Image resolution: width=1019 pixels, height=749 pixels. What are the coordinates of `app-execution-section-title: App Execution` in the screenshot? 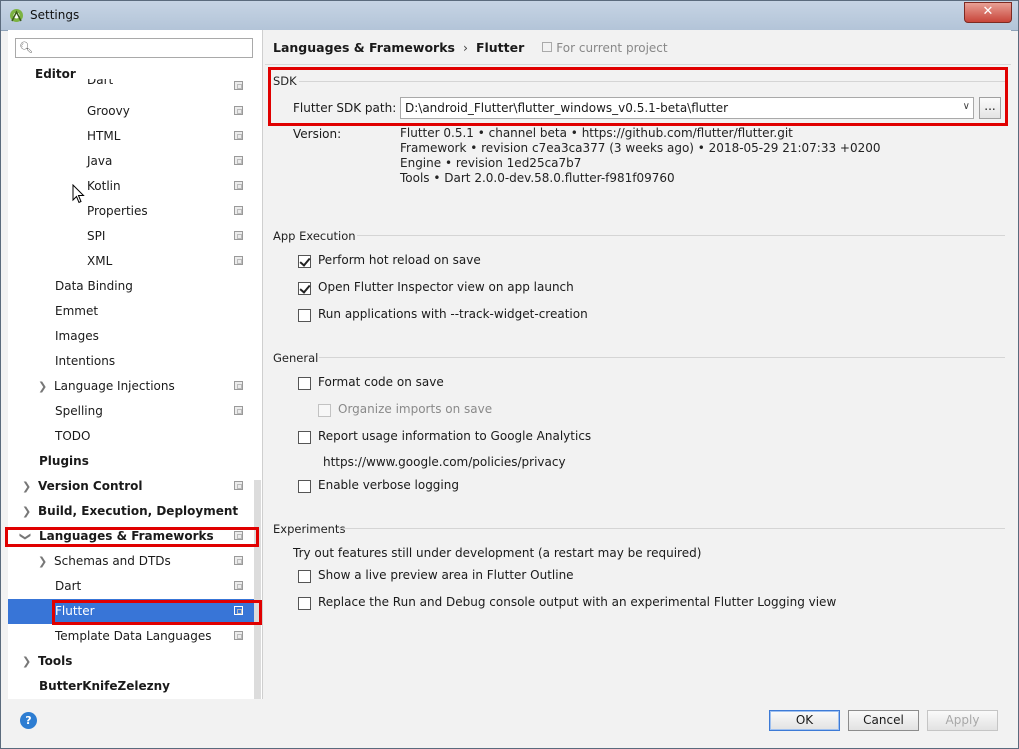 It's located at (314, 236).